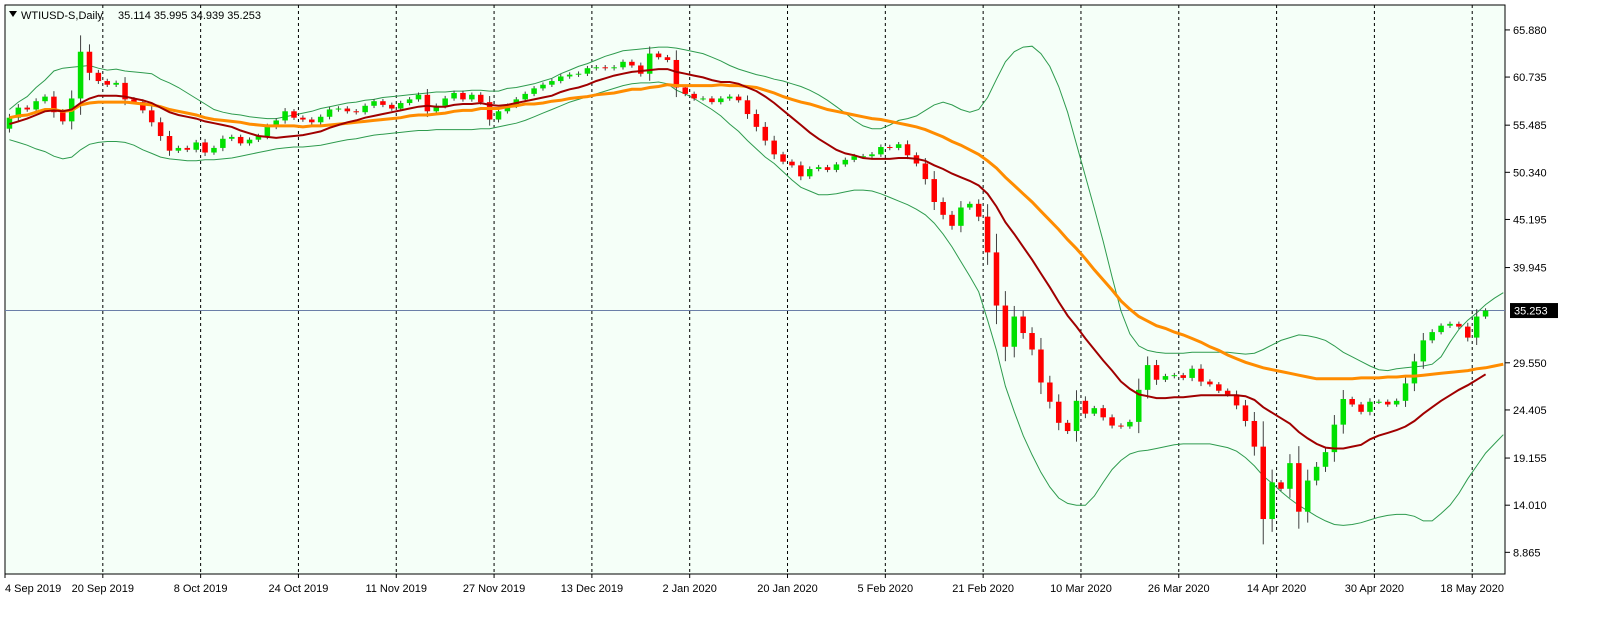 The width and height of the screenshot is (1606, 617). I want to click on y-tick-label: 39.945, so click(1530, 269).